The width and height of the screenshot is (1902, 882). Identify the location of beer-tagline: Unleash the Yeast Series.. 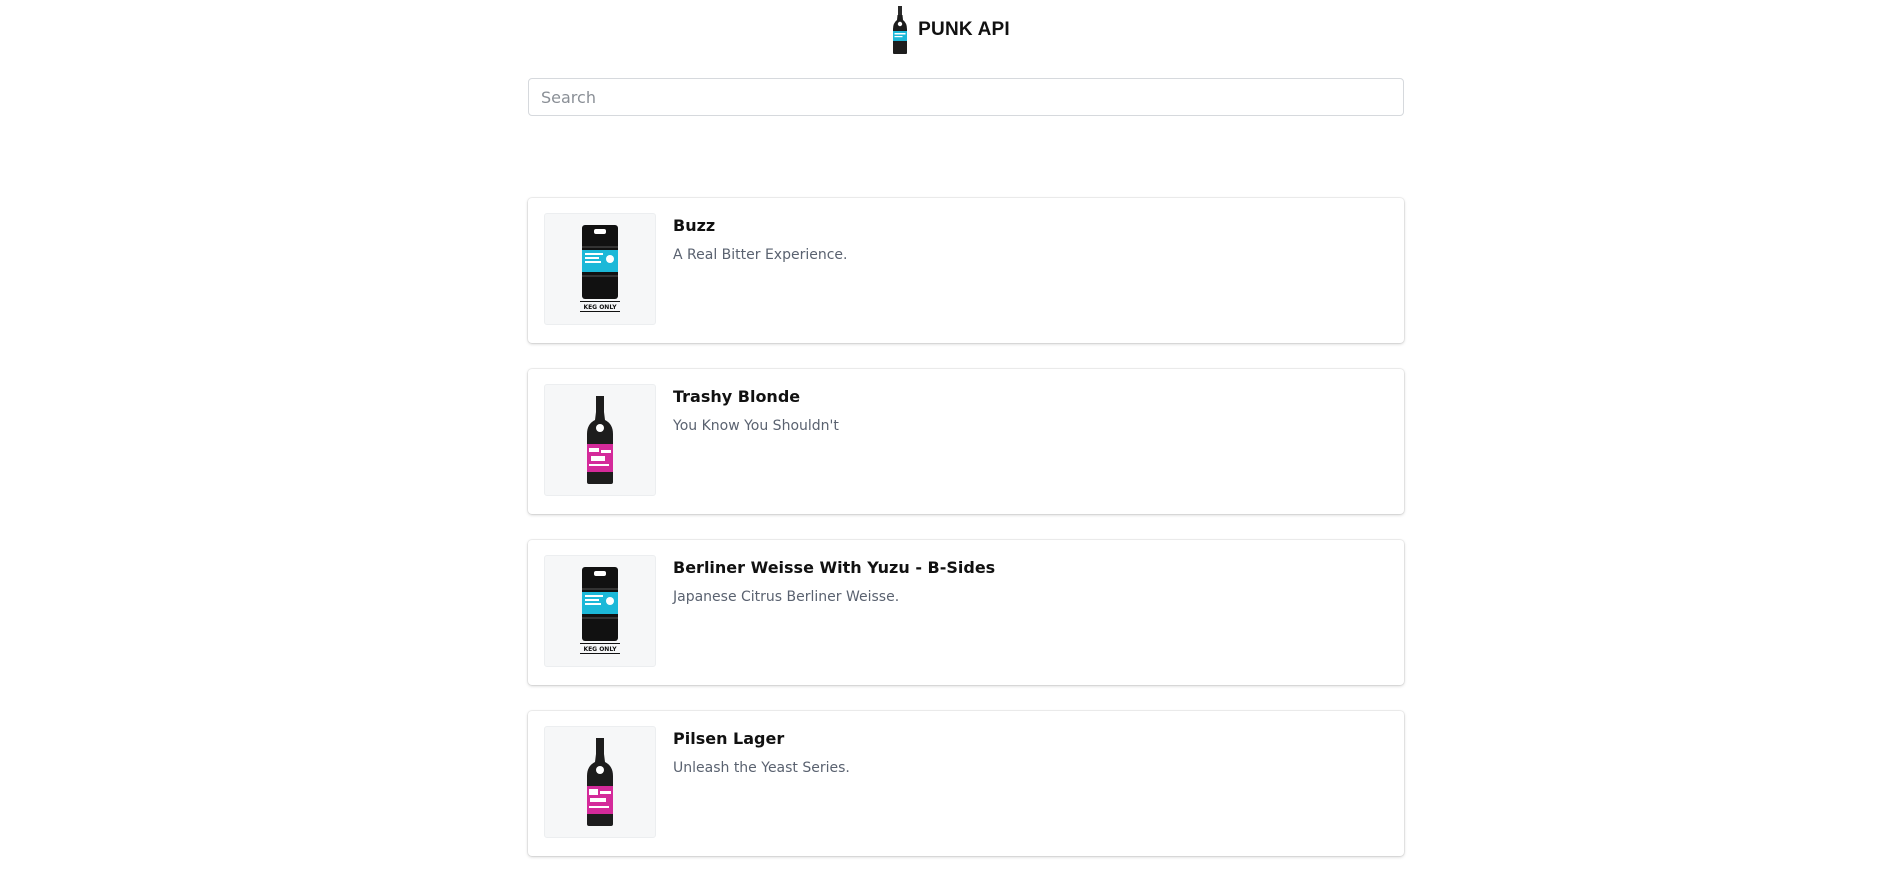
(761, 768).